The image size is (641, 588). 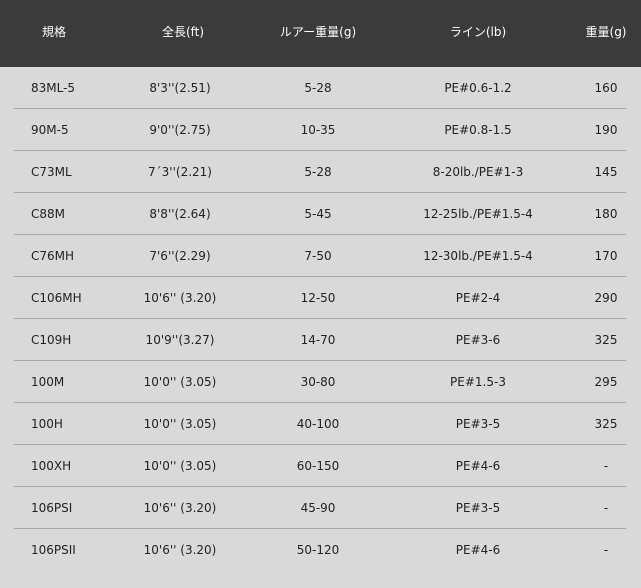 I want to click on cell-model: C106MH, so click(x=56, y=298).